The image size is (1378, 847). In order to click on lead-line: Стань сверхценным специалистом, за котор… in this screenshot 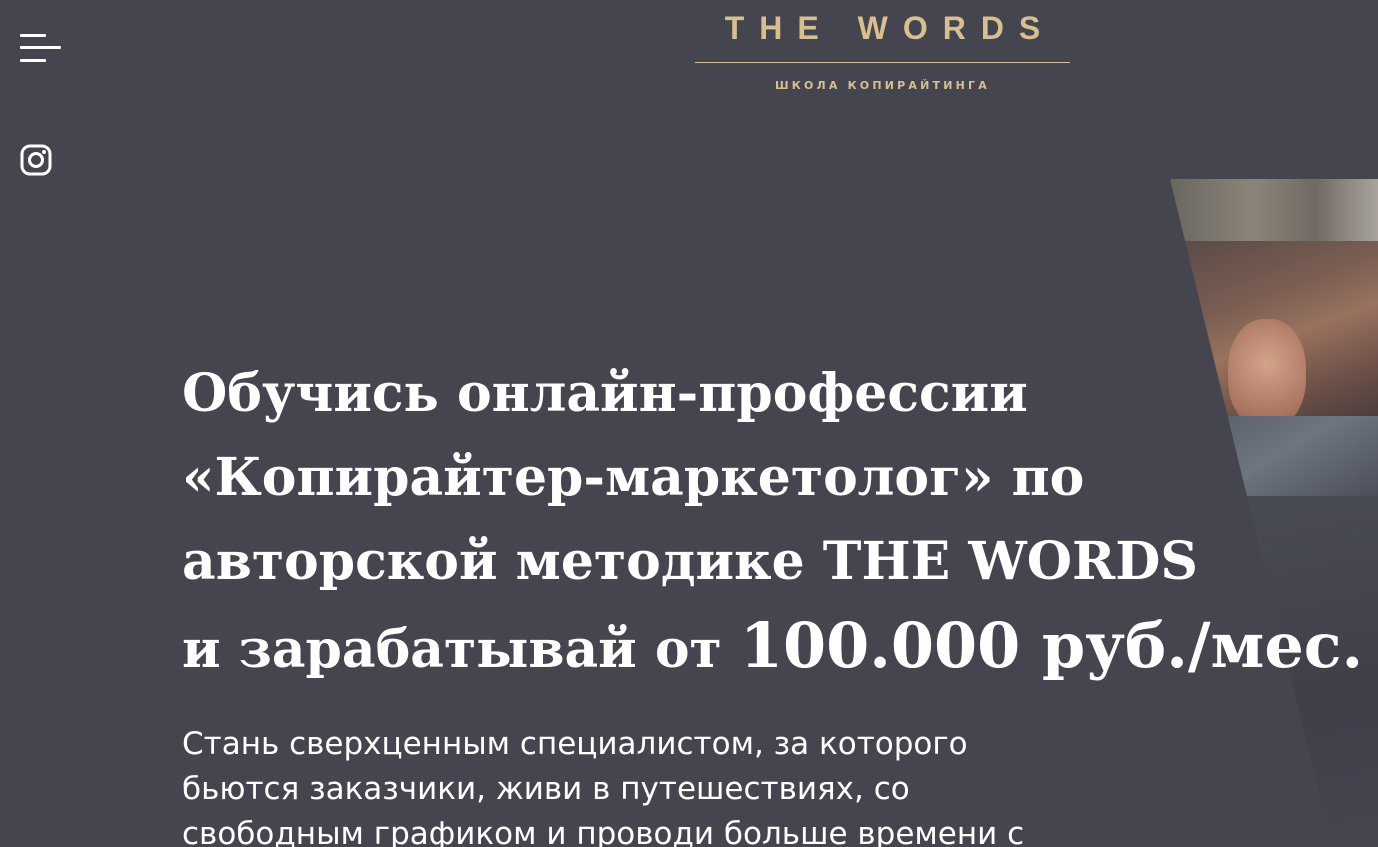, I will do `click(575, 744)`.